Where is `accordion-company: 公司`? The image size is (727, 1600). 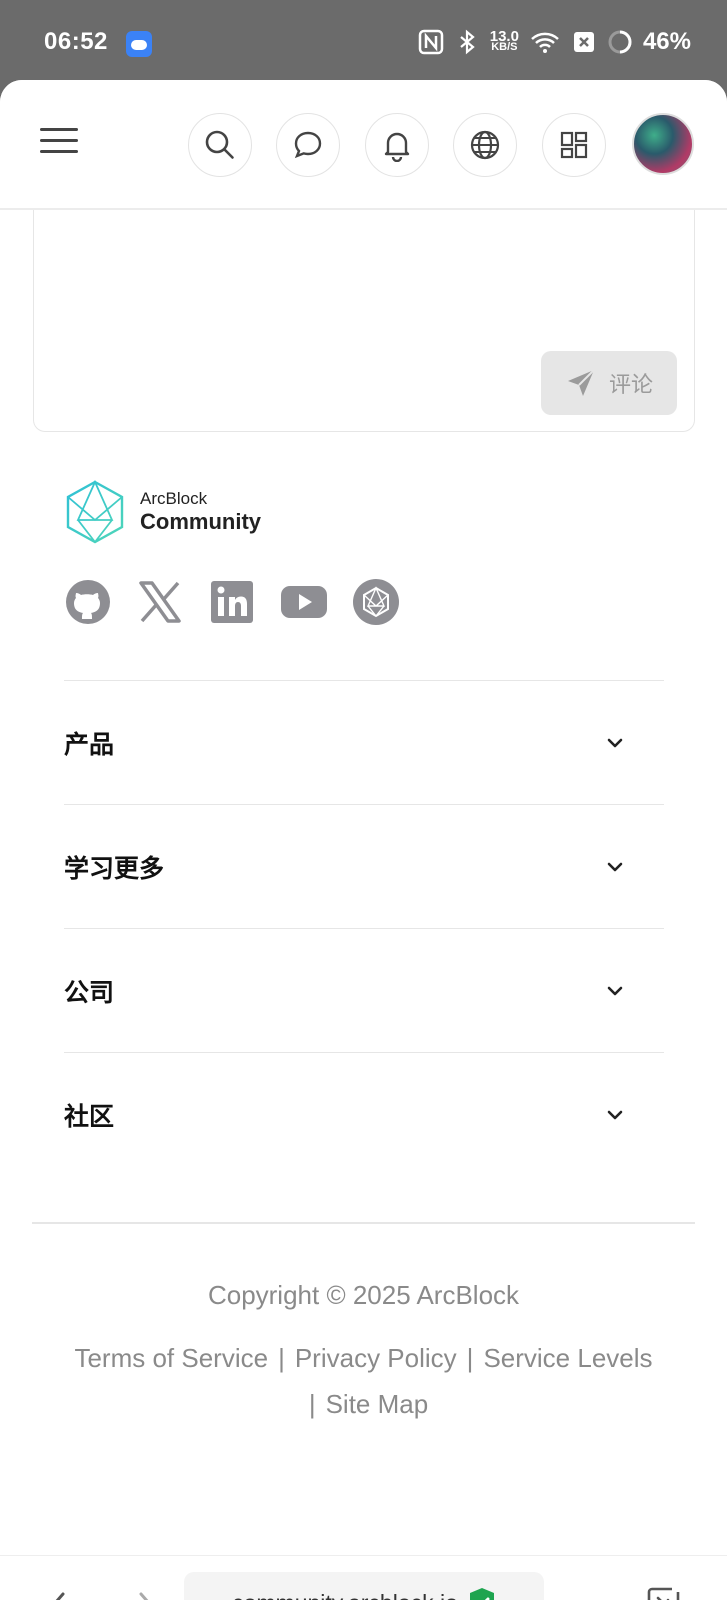 accordion-company: 公司 is located at coordinates (364, 990).